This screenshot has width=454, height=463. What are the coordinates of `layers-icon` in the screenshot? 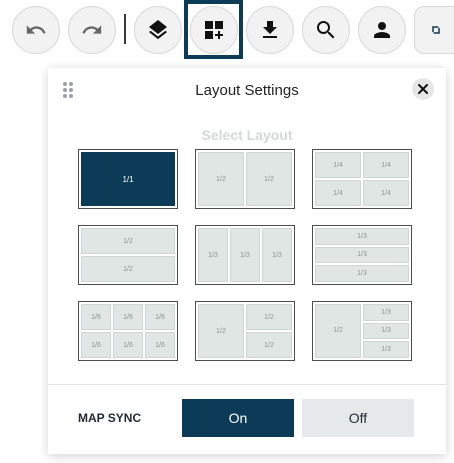 It's located at (158, 30).